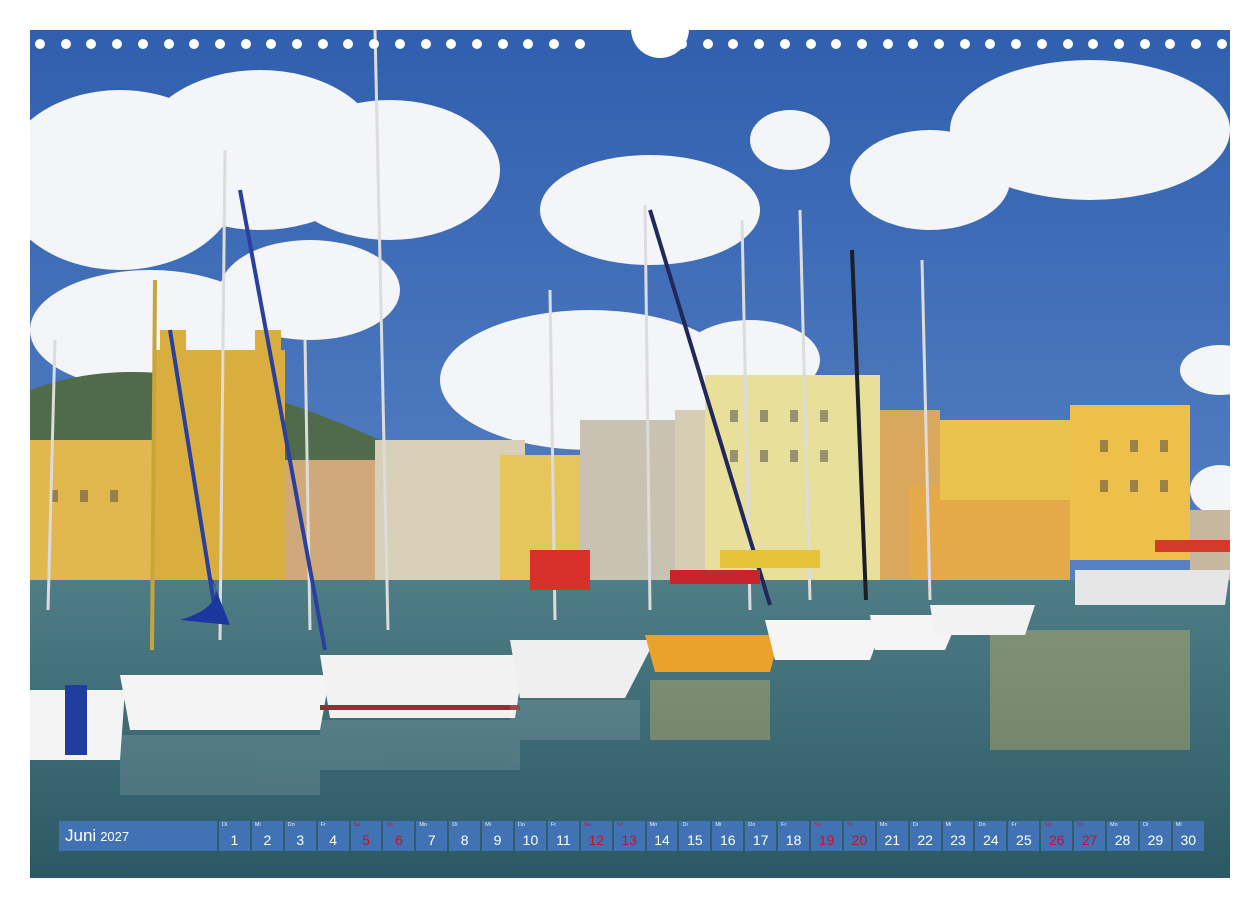 Image resolution: width=1260 pixels, height=908 pixels. Describe the element at coordinates (81, 835) in the screenshot. I see `month-name: Juni` at that location.